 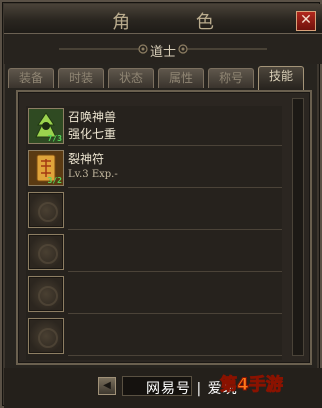 What do you see at coordinates (252, 385) in the screenshot?
I see `watermark-logo: 第4手游` at bounding box center [252, 385].